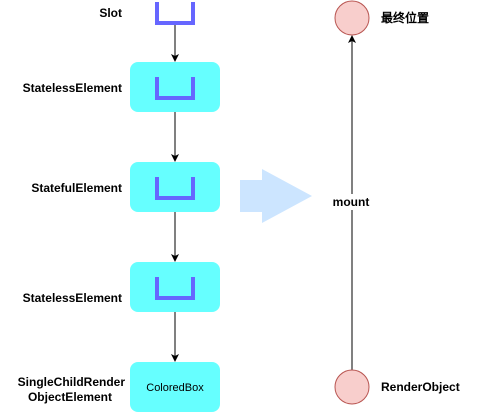 The width and height of the screenshot is (481, 413). I want to click on final-position-label: 最终位置, so click(405, 17).